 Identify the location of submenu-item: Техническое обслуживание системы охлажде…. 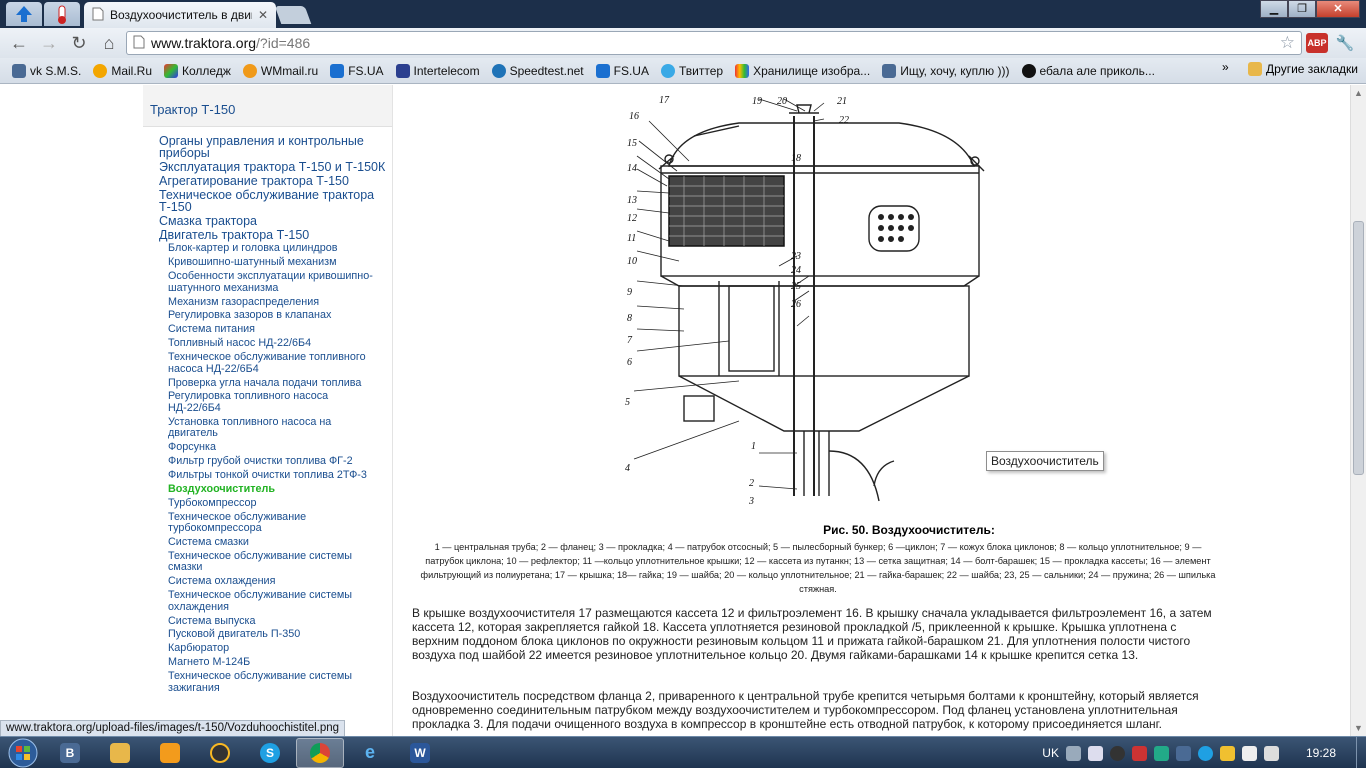
(273, 601).